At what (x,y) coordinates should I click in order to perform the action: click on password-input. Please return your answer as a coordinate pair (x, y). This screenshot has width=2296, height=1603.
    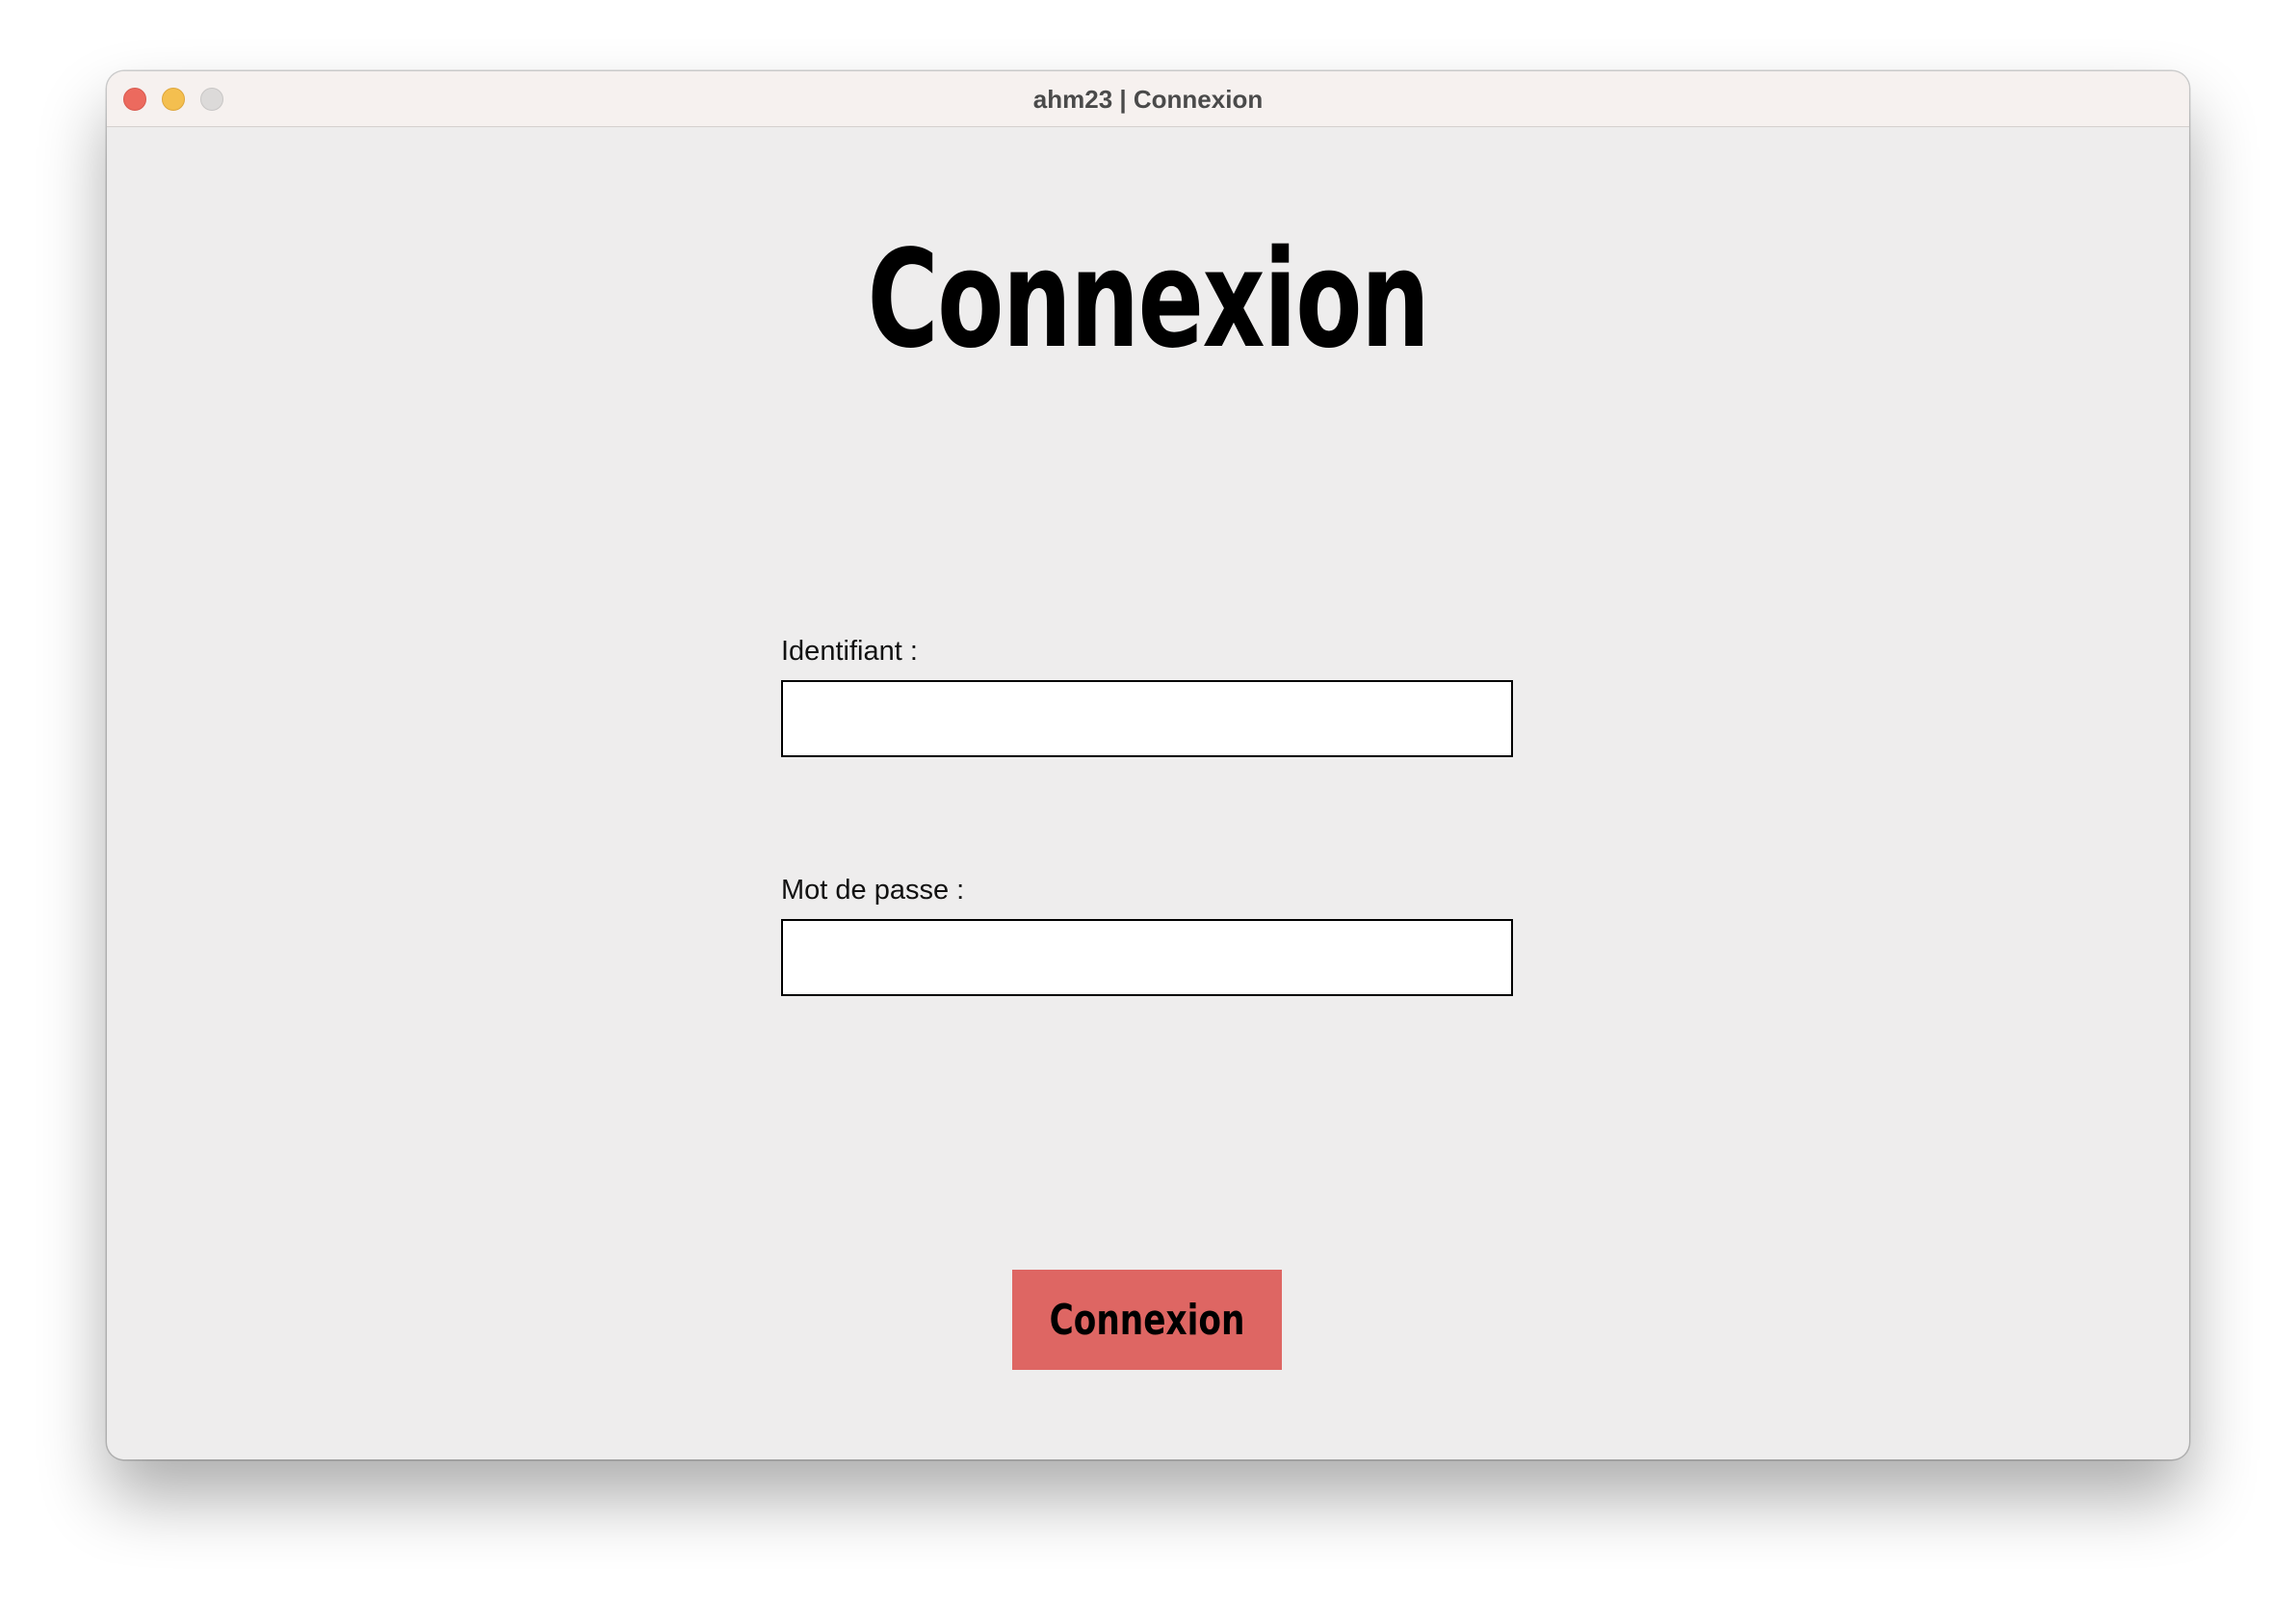
    Looking at the image, I should click on (1147, 957).